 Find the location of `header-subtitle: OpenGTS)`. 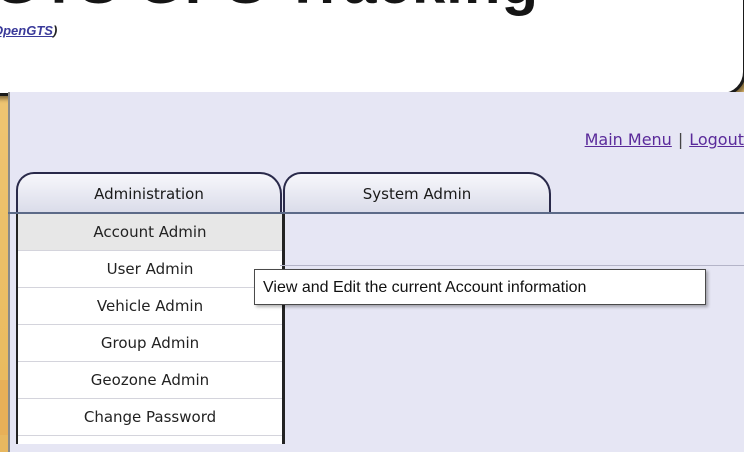

header-subtitle: OpenGTS) is located at coordinates (28, 30).